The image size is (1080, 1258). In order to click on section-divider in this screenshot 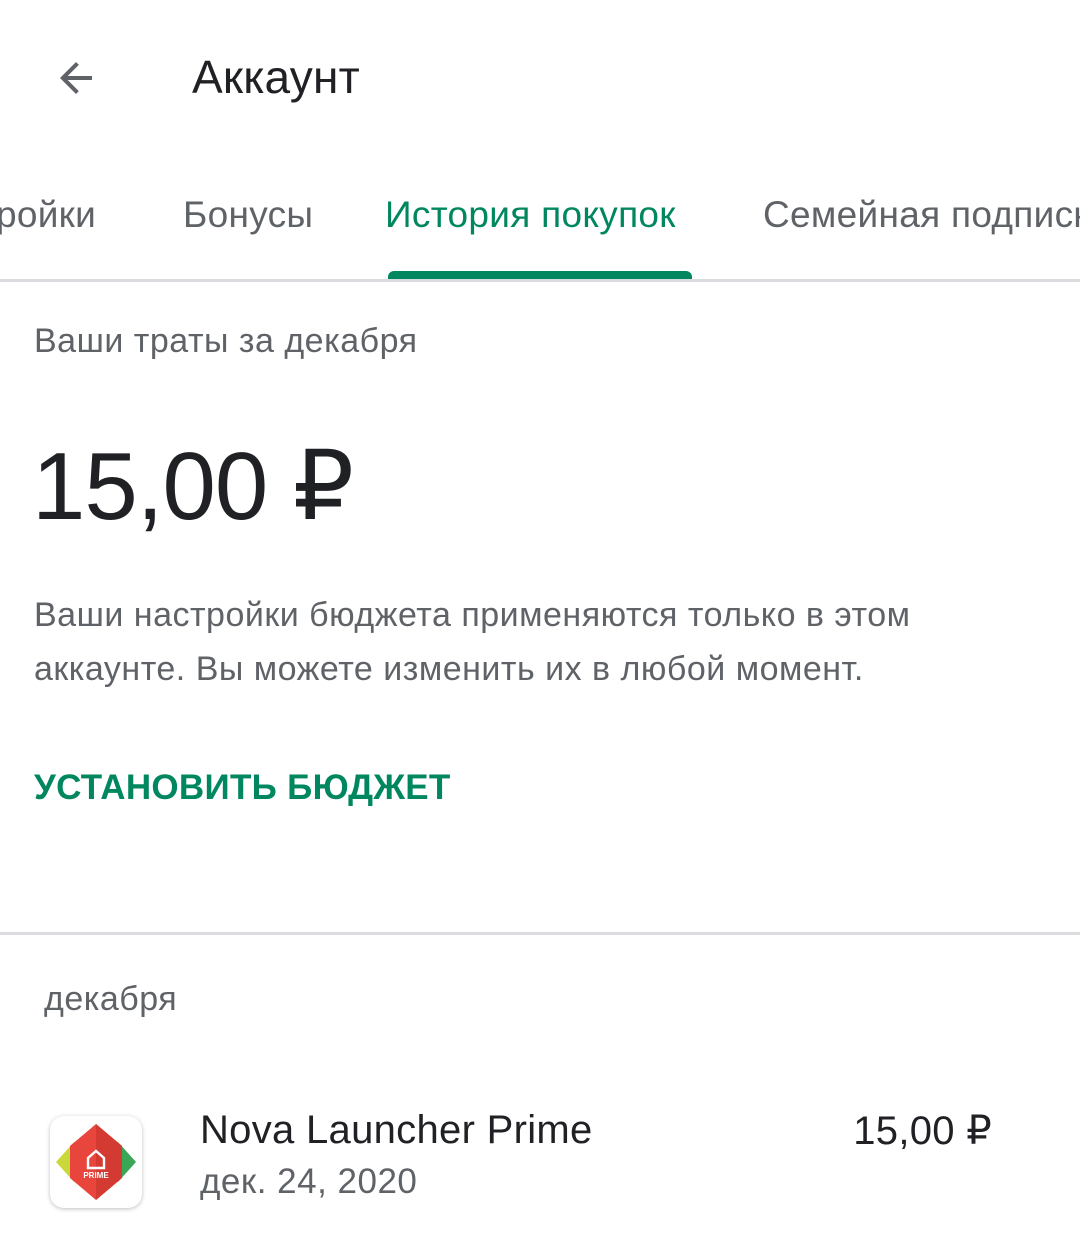, I will do `click(540, 933)`.